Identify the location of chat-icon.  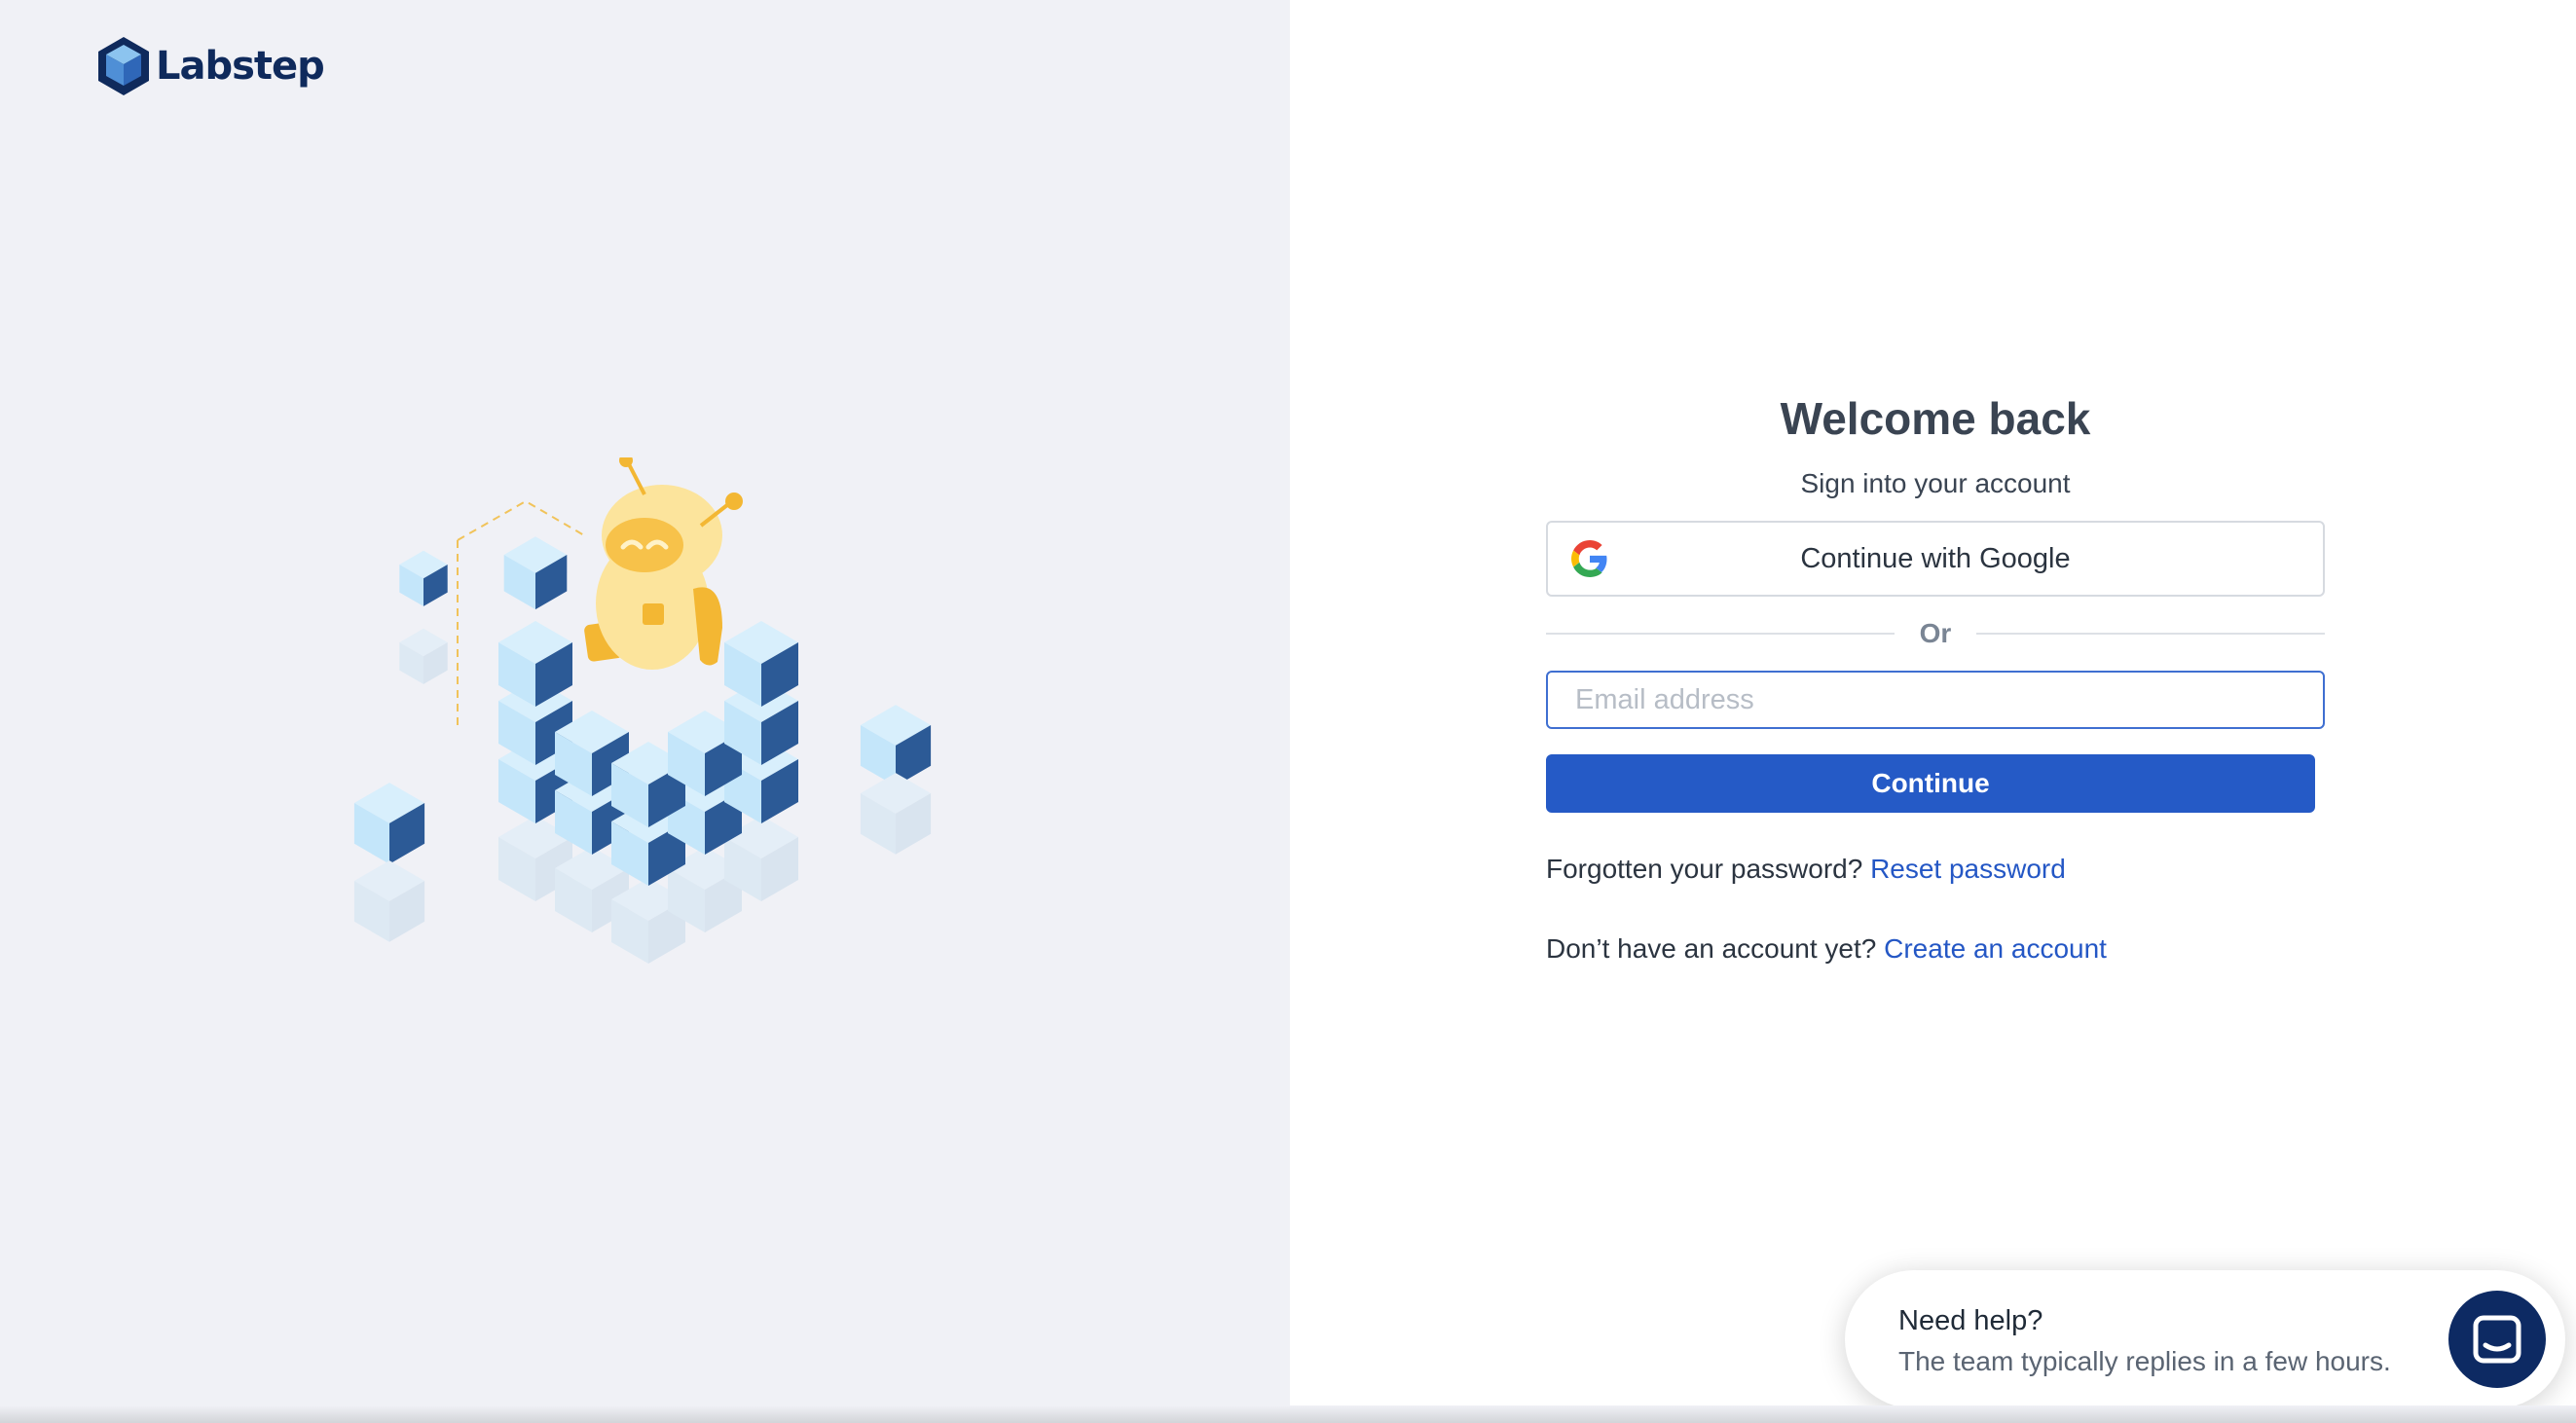
(2497, 1339).